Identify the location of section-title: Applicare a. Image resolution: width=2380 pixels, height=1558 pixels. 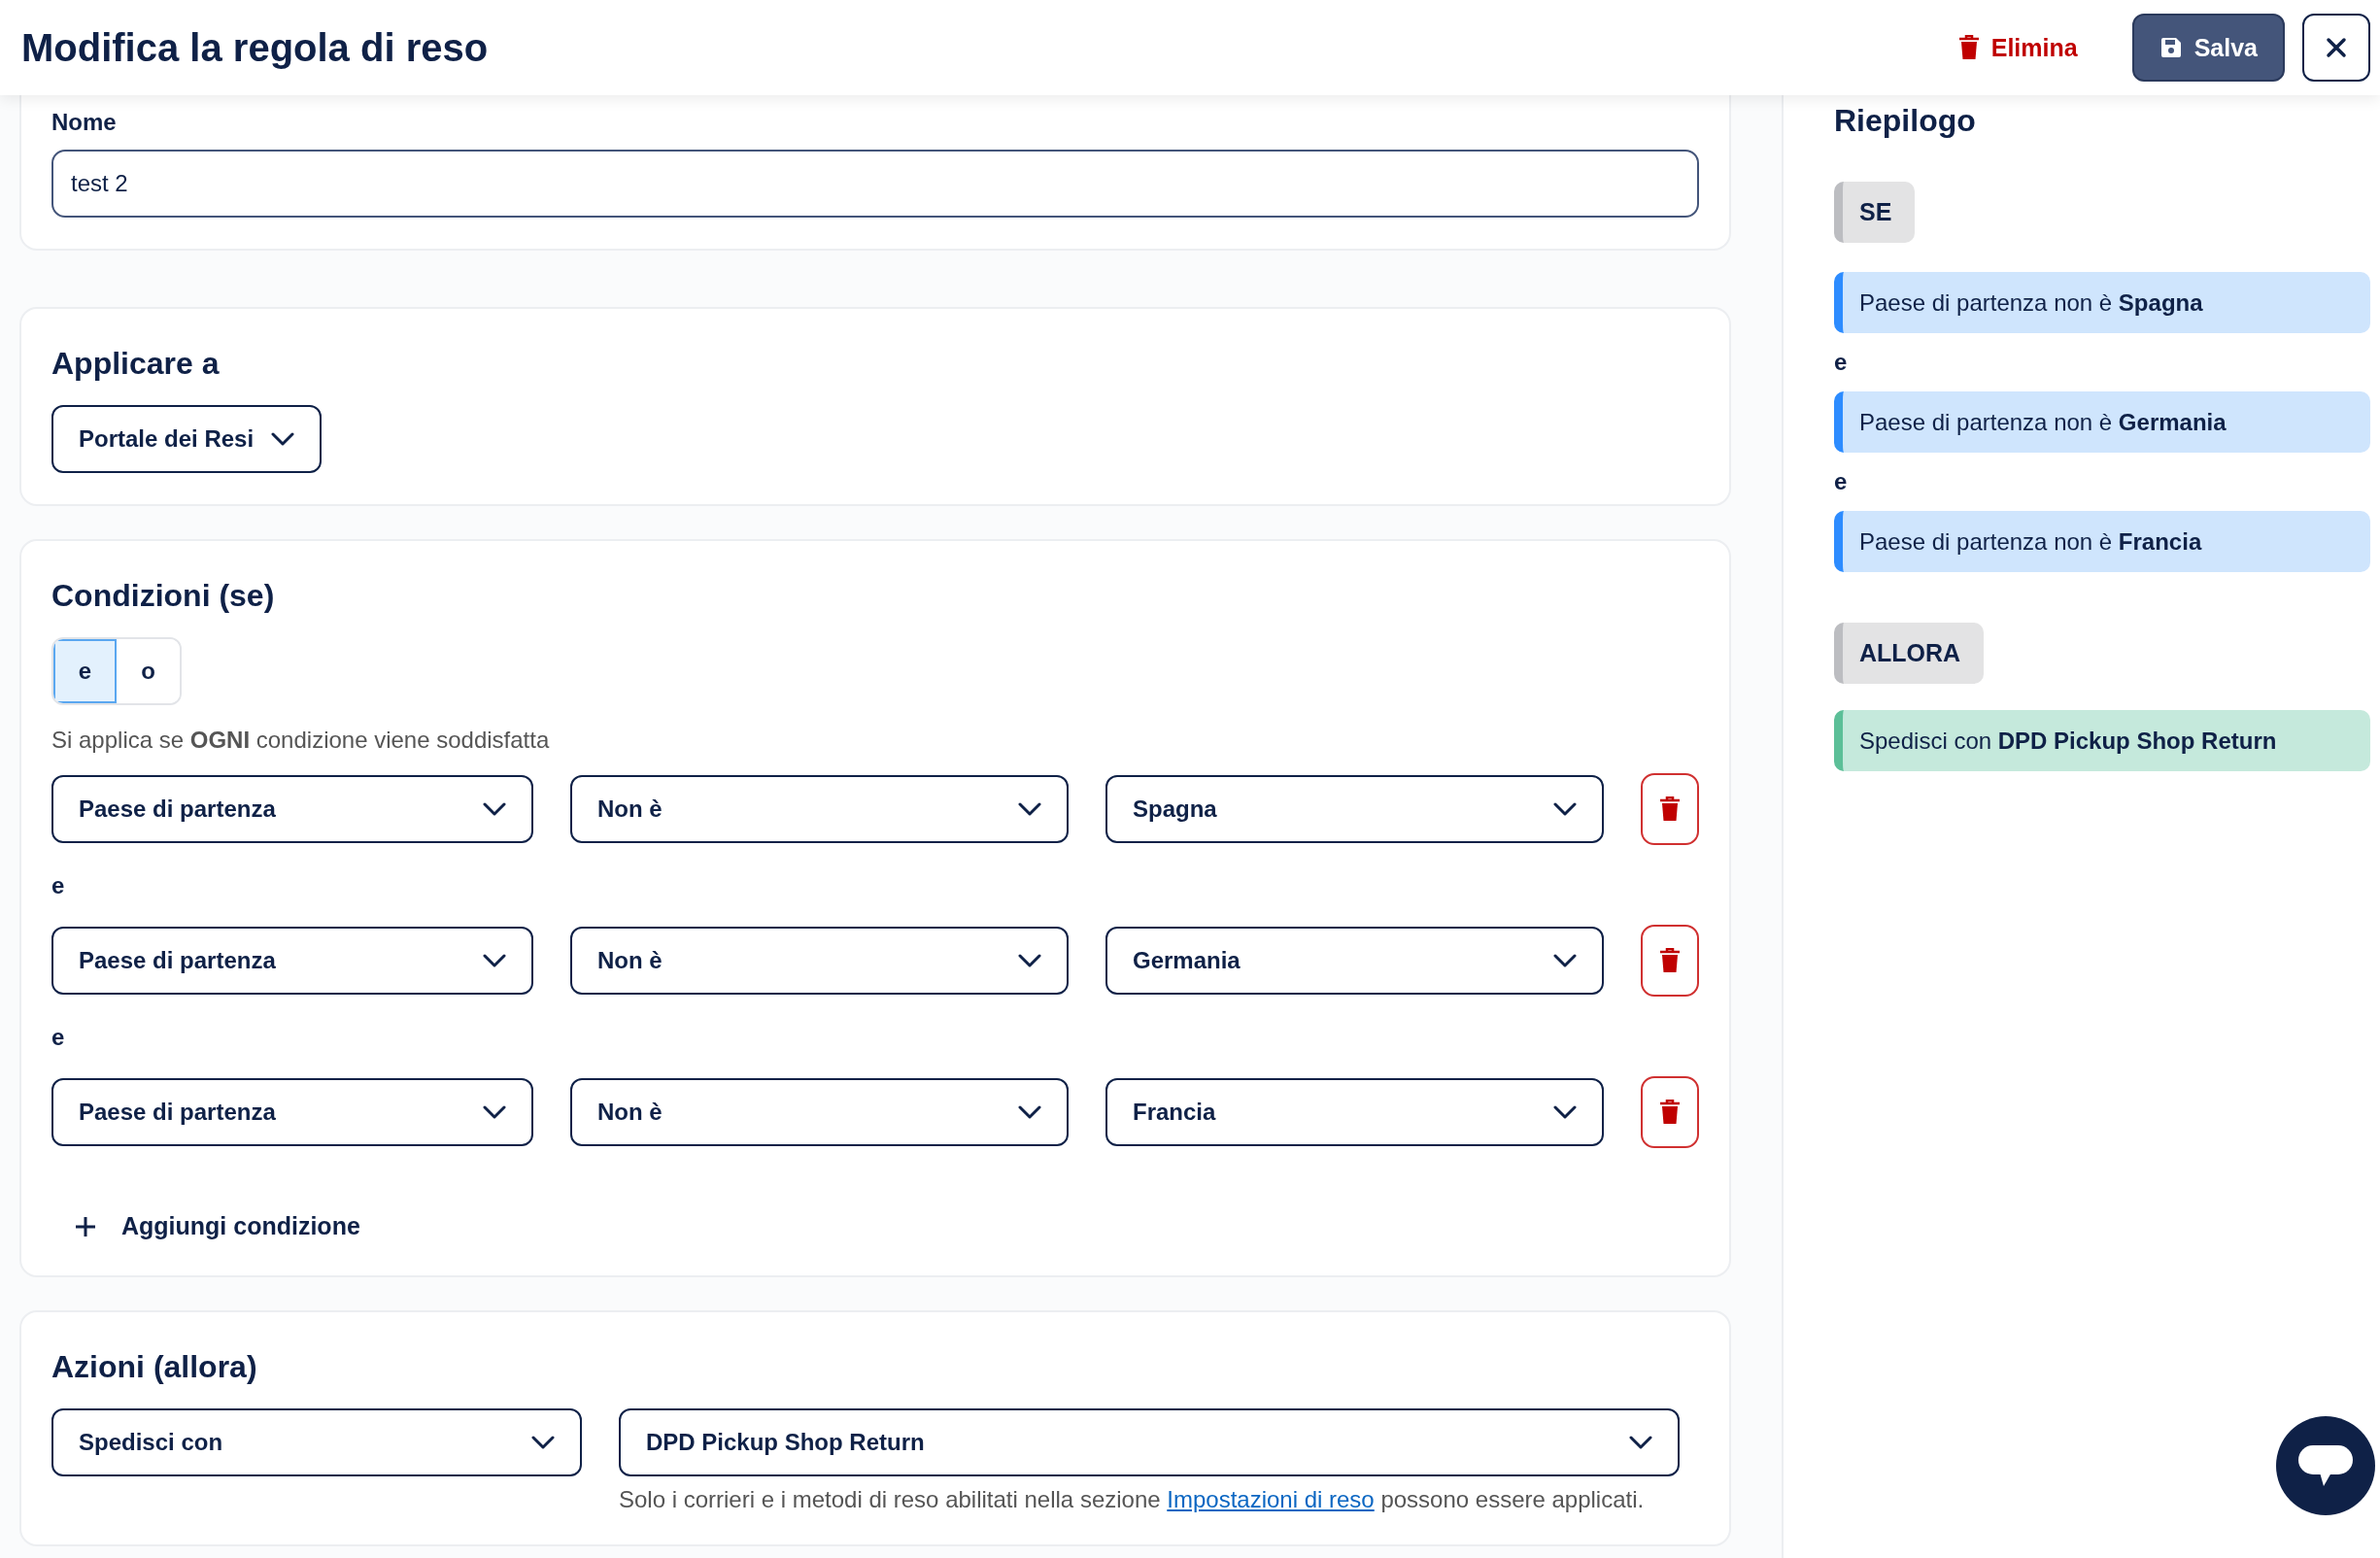
(136, 364).